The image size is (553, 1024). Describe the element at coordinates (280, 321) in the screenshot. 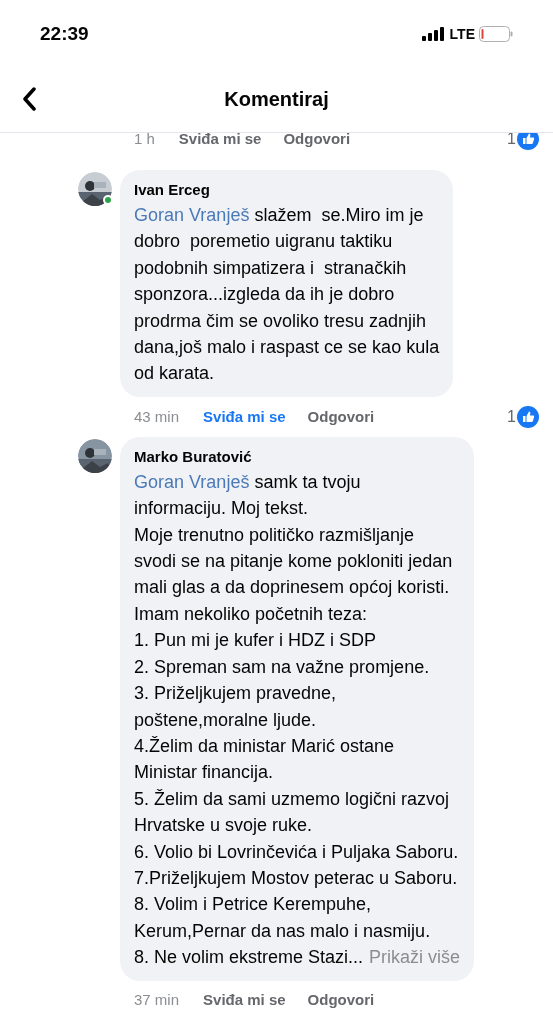

I see `comment-text: prodrma čim se ovoliko tresu zadnjih` at that location.